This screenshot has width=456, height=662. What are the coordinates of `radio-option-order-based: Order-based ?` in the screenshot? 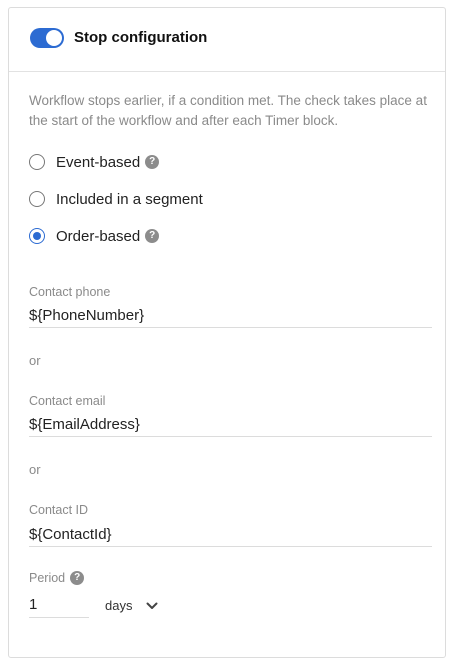 It's located at (94, 236).